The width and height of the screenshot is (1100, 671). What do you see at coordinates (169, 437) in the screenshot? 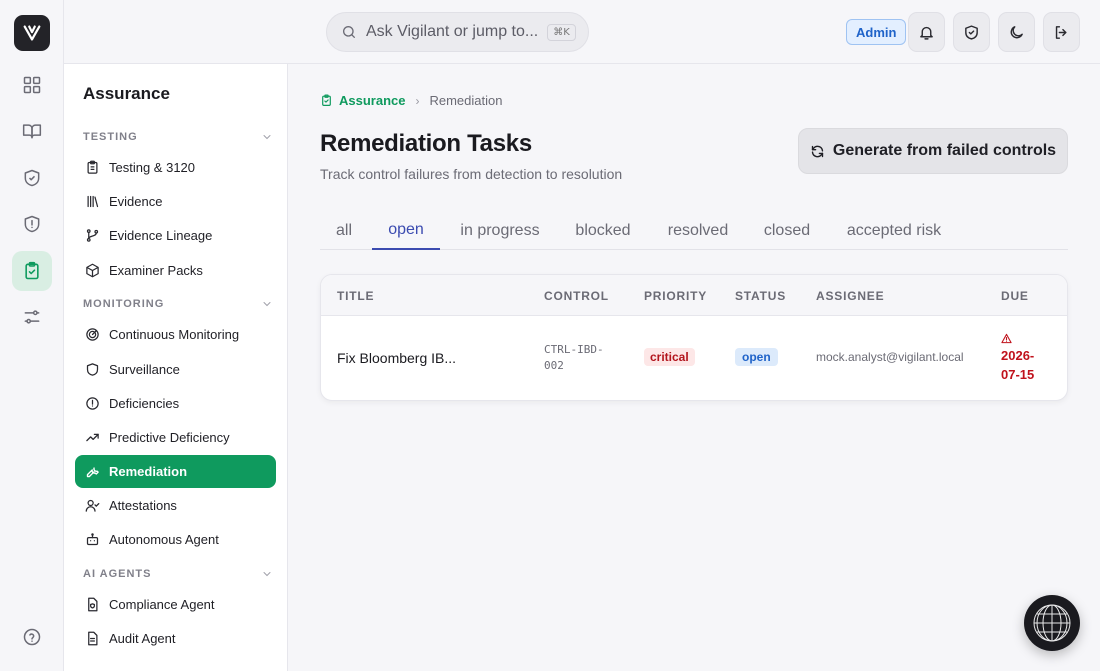
I see `sidebar-item-label: Predictive Deficiency` at bounding box center [169, 437].